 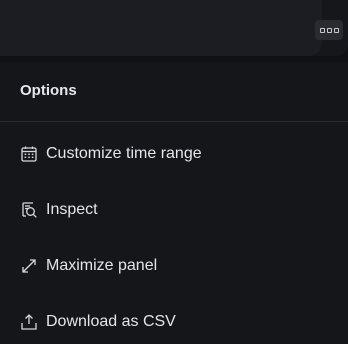 What do you see at coordinates (48, 90) in the screenshot?
I see `menu-title: Options` at bounding box center [48, 90].